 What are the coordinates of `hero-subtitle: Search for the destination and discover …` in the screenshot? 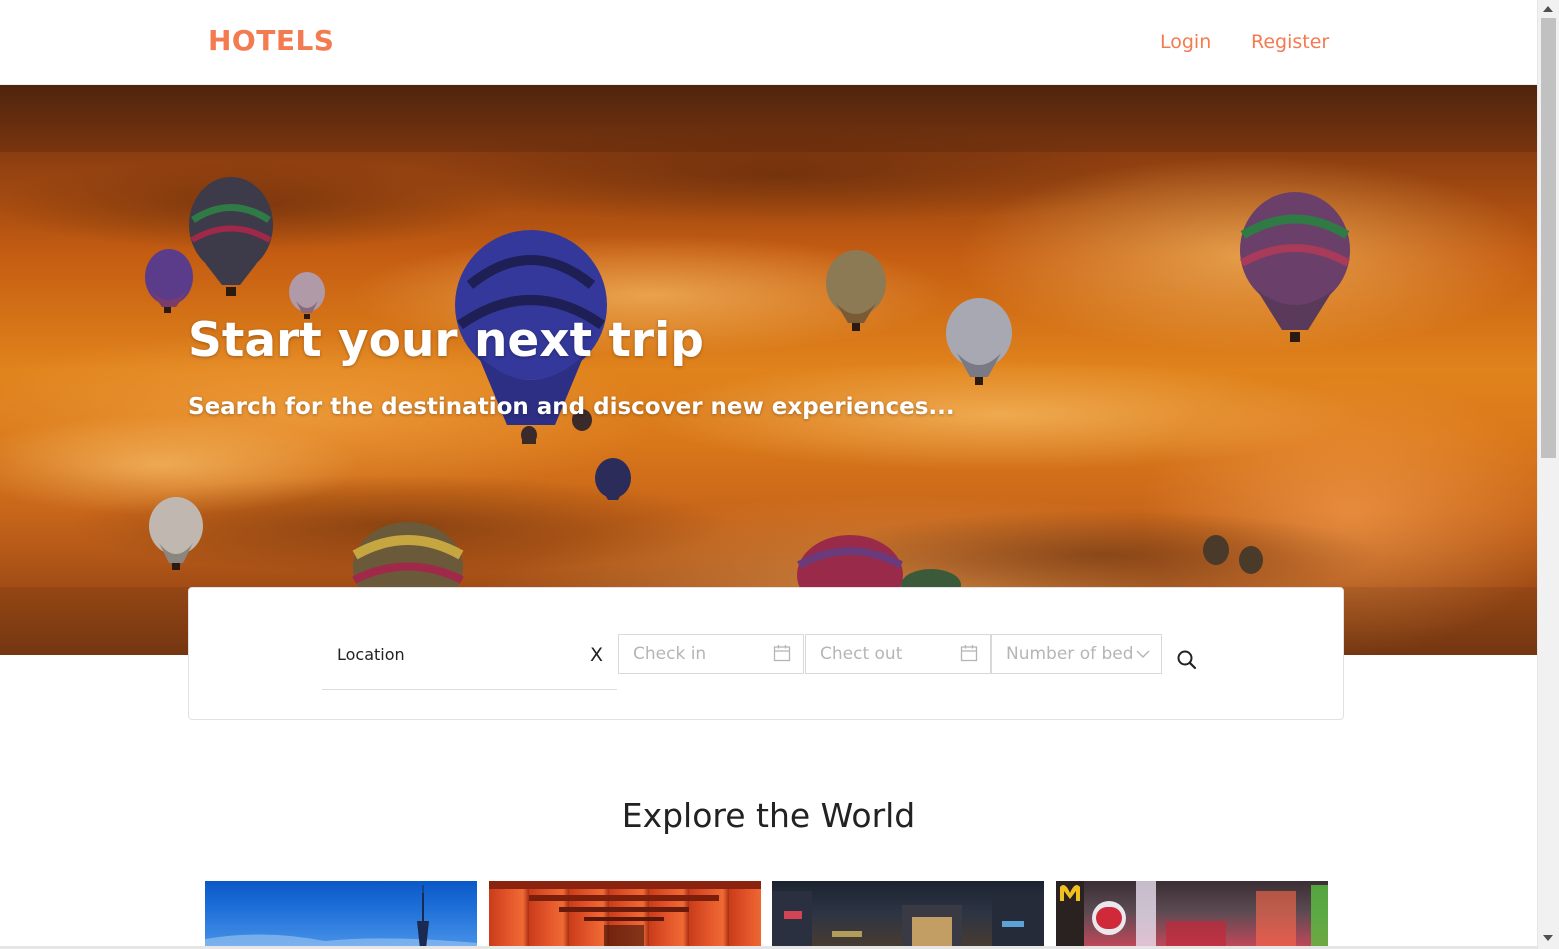 It's located at (571, 407).